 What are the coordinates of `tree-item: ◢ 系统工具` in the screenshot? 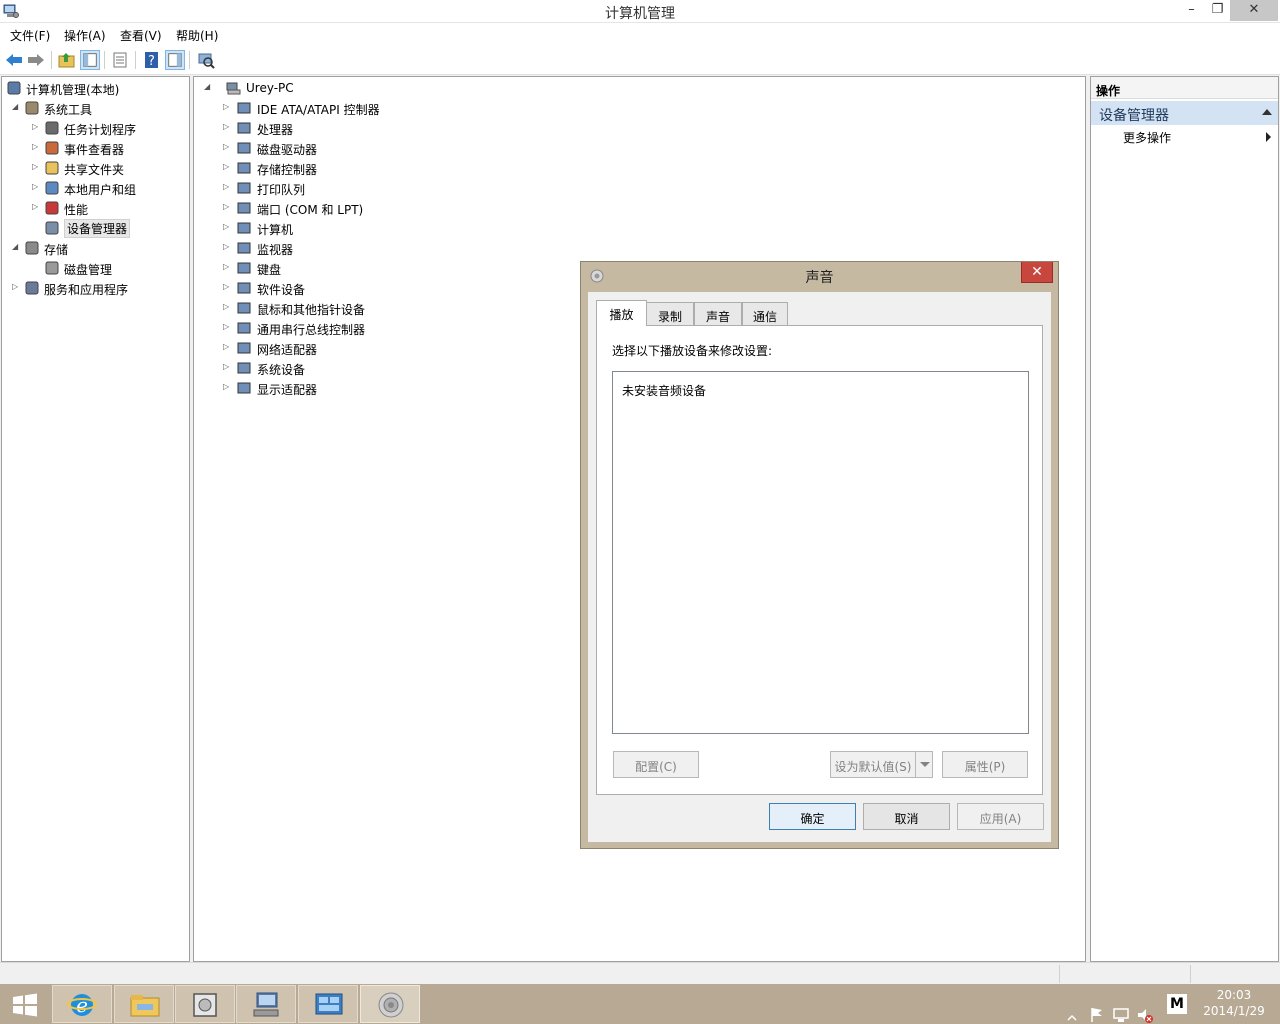 It's located at (95, 108).